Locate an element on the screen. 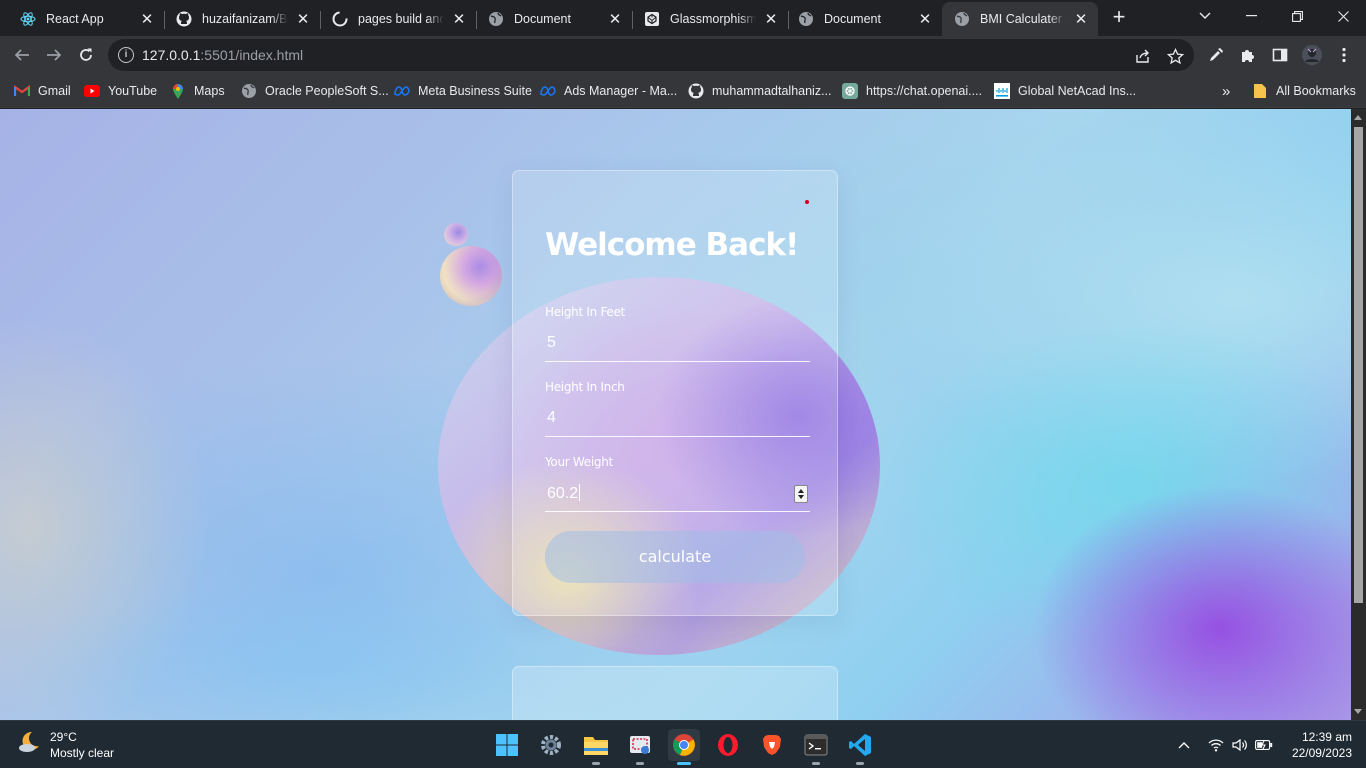  scroll-up-icon is located at coordinates (1358, 117).